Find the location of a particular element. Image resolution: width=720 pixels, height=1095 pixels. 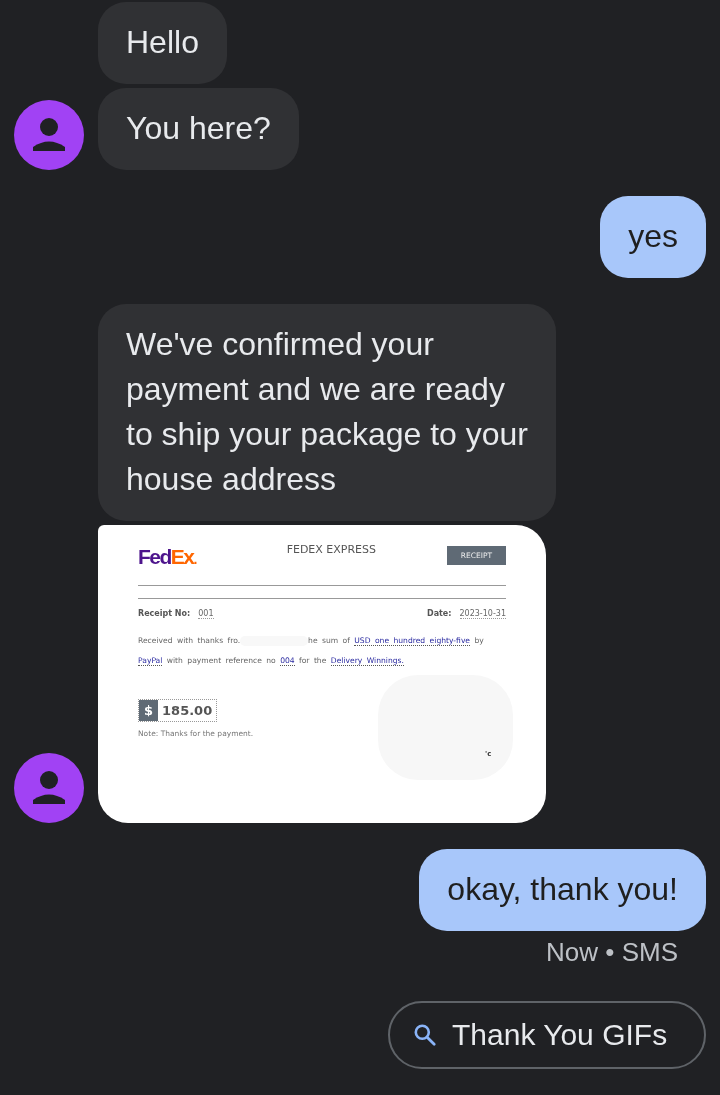

company-name: FEDEX EXPRESS is located at coordinates (331, 549).